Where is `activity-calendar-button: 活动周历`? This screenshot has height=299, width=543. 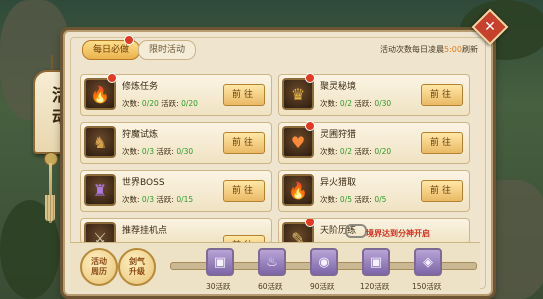
activity-calendar-button: 活动周历 is located at coordinates (99, 267).